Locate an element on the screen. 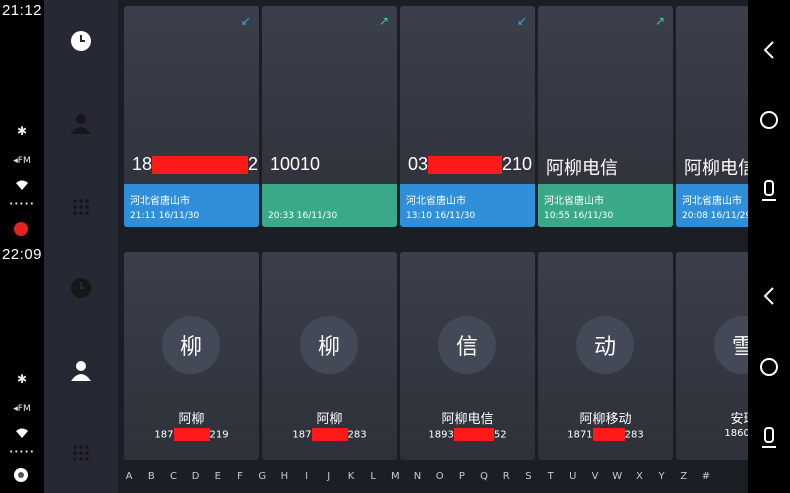 The width and height of the screenshot is (790, 493). call-info-footer: 河北省唐山市 20:08 16/11/29 is located at coordinates (712, 205).